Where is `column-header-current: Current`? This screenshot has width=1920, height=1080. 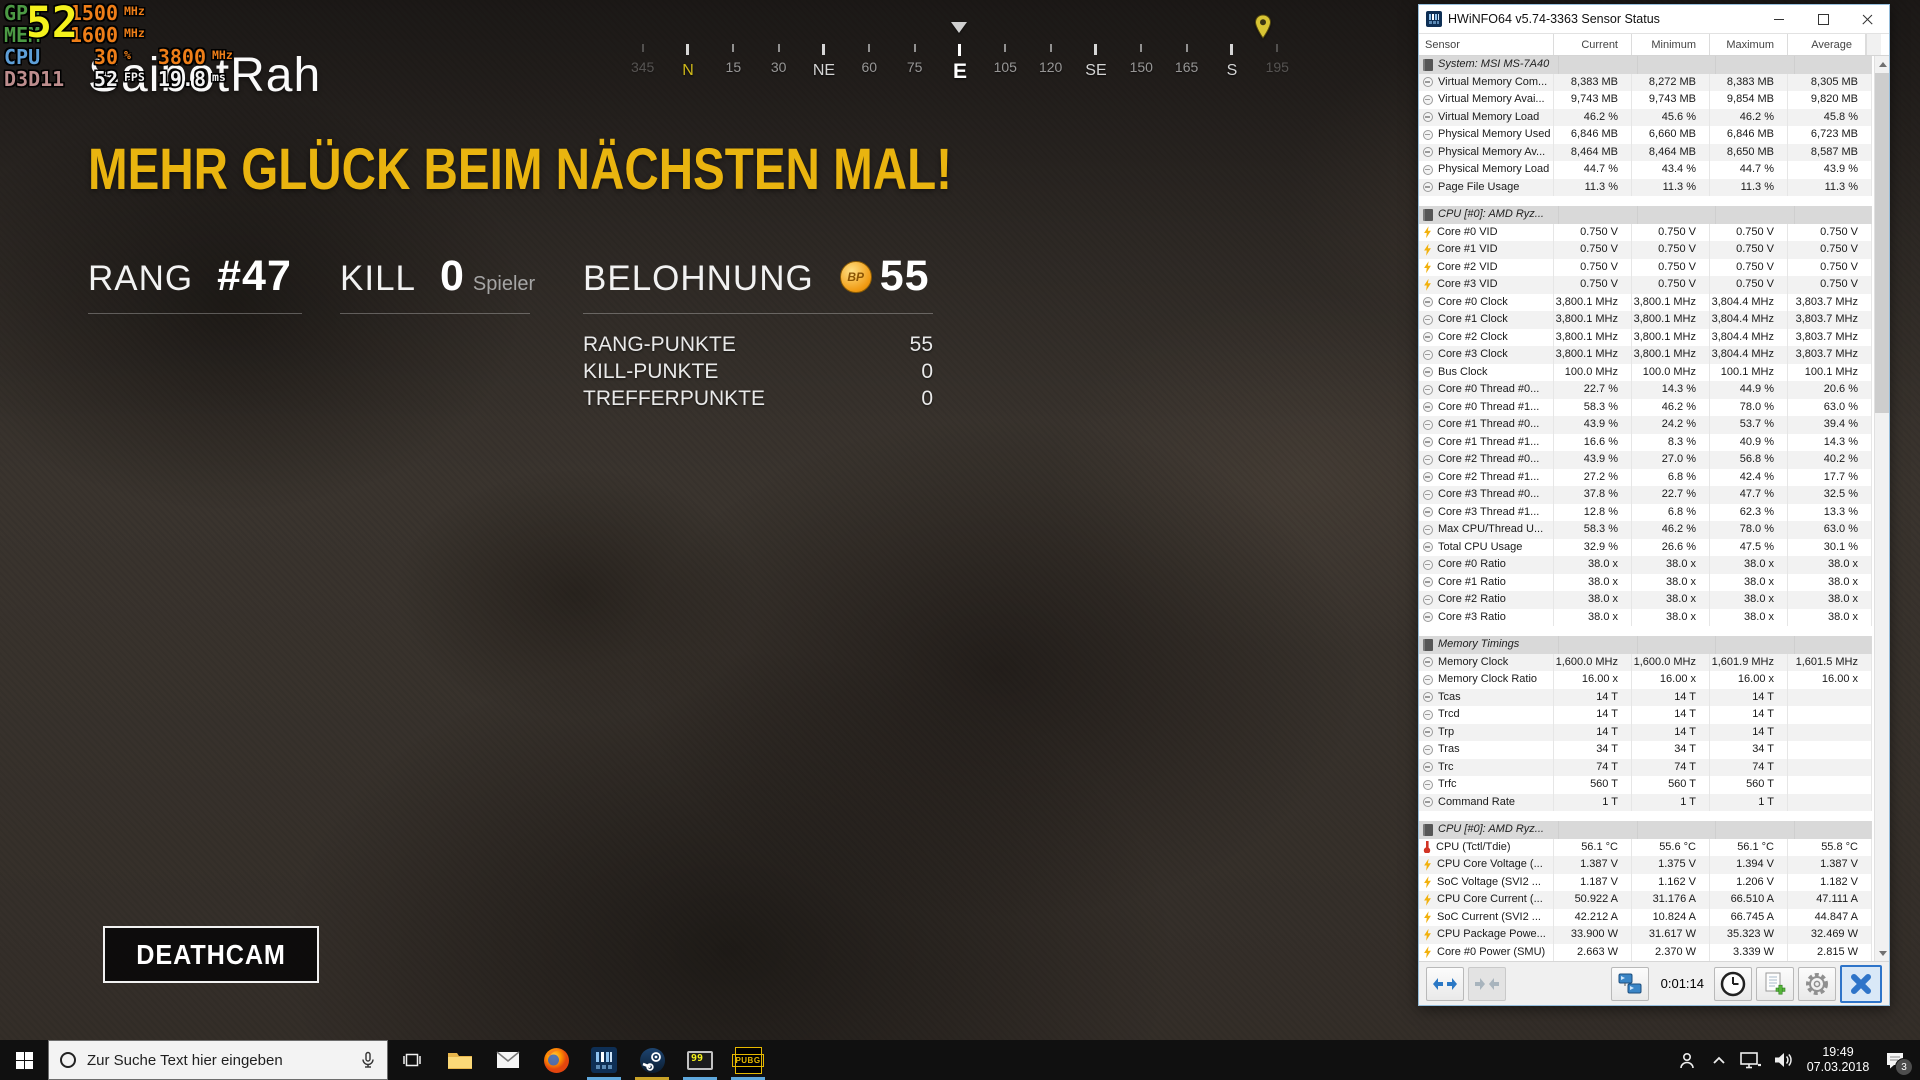
column-header-current: Current is located at coordinates (1593, 44).